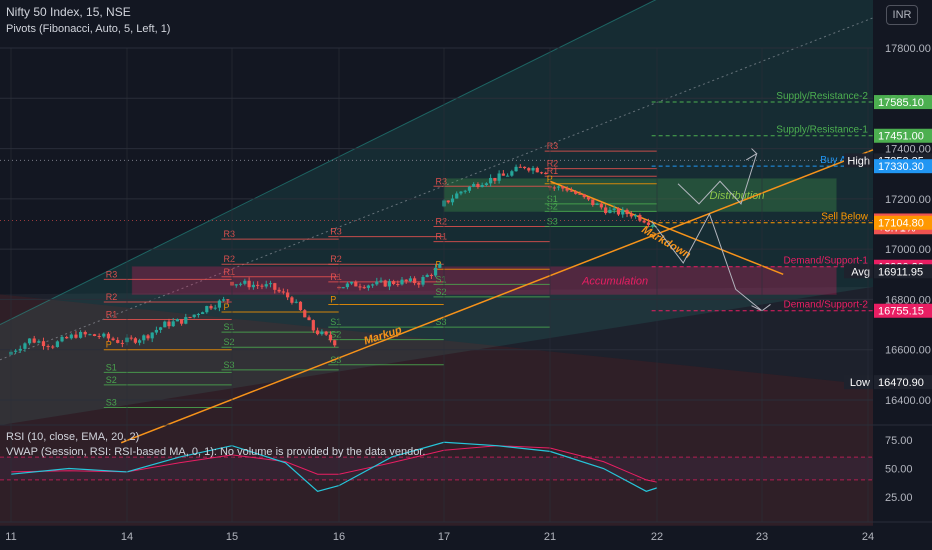 The image size is (932, 550). I want to click on price-label-text: 17330.30, so click(901, 167).